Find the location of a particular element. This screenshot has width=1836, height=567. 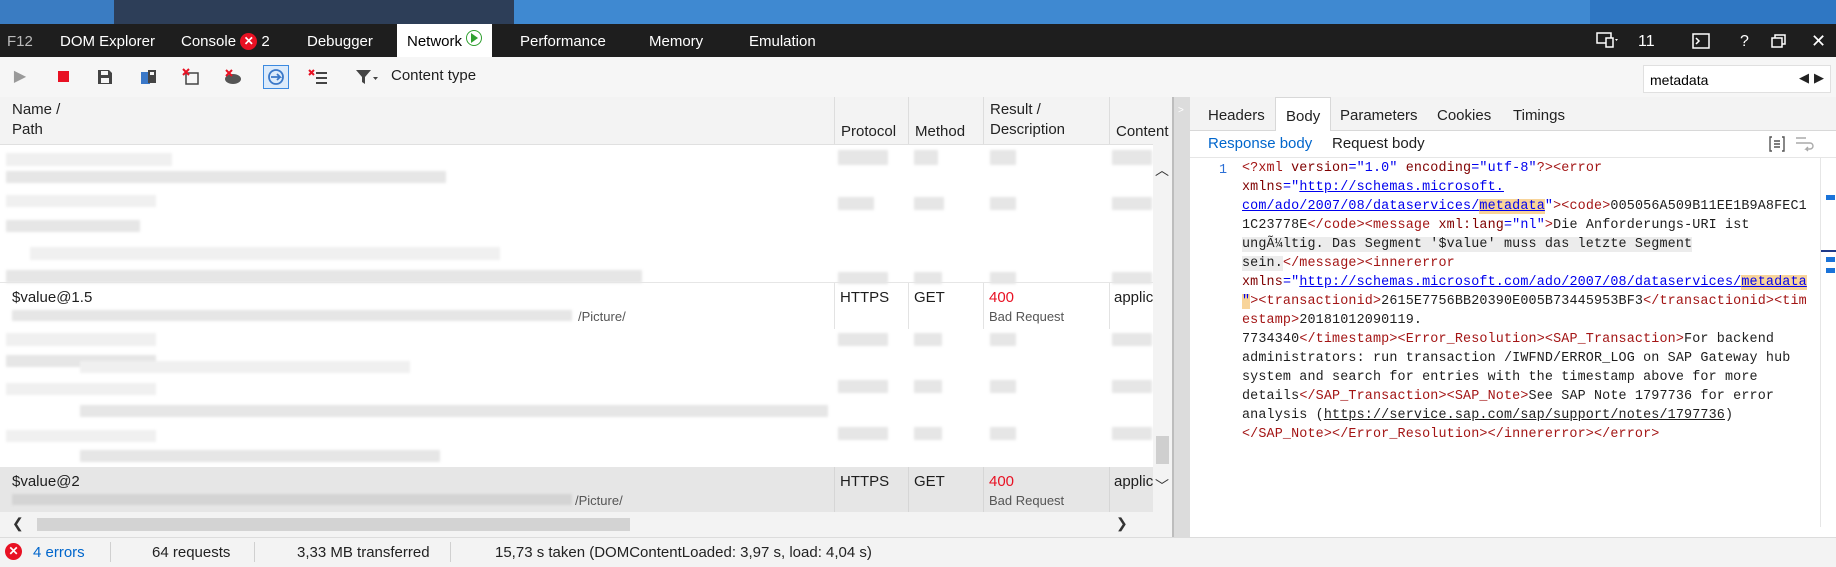

tab-headers: Headers is located at coordinates (1236, 113).